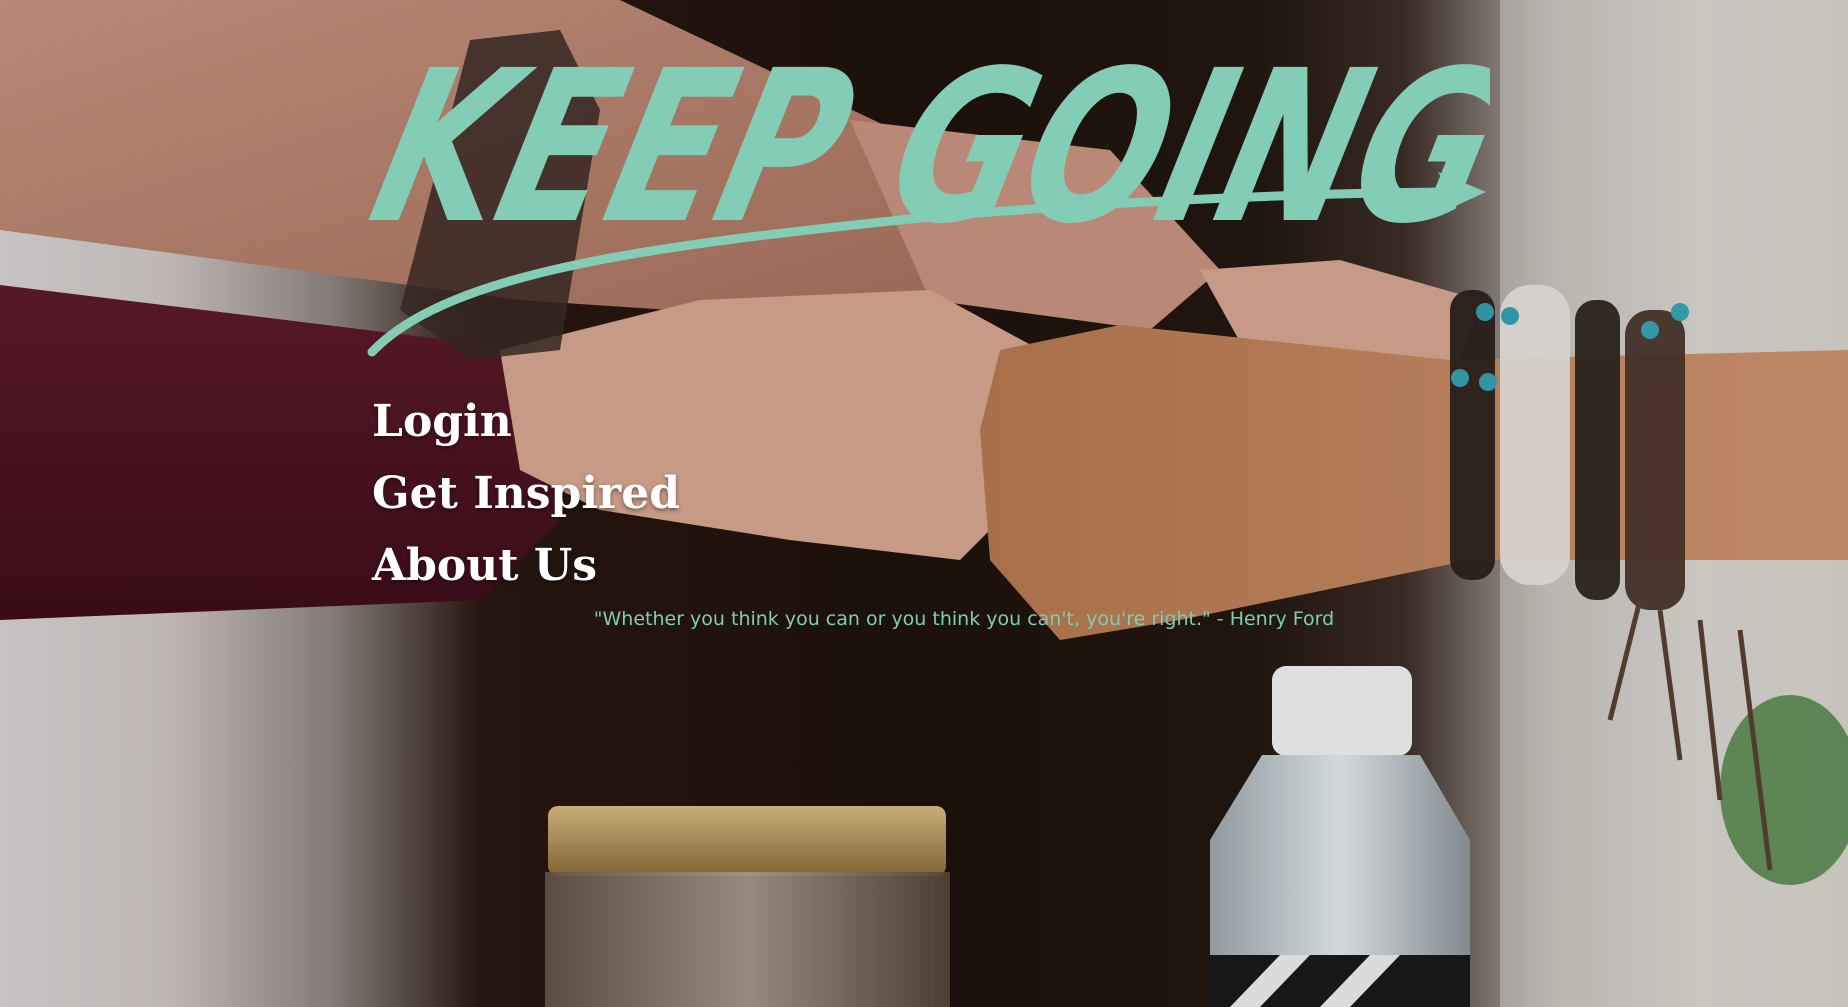 This screenshot has height=1007, width=1848. I want to click on main-nav: Login Get Inspired About Us, so click(526, 494).